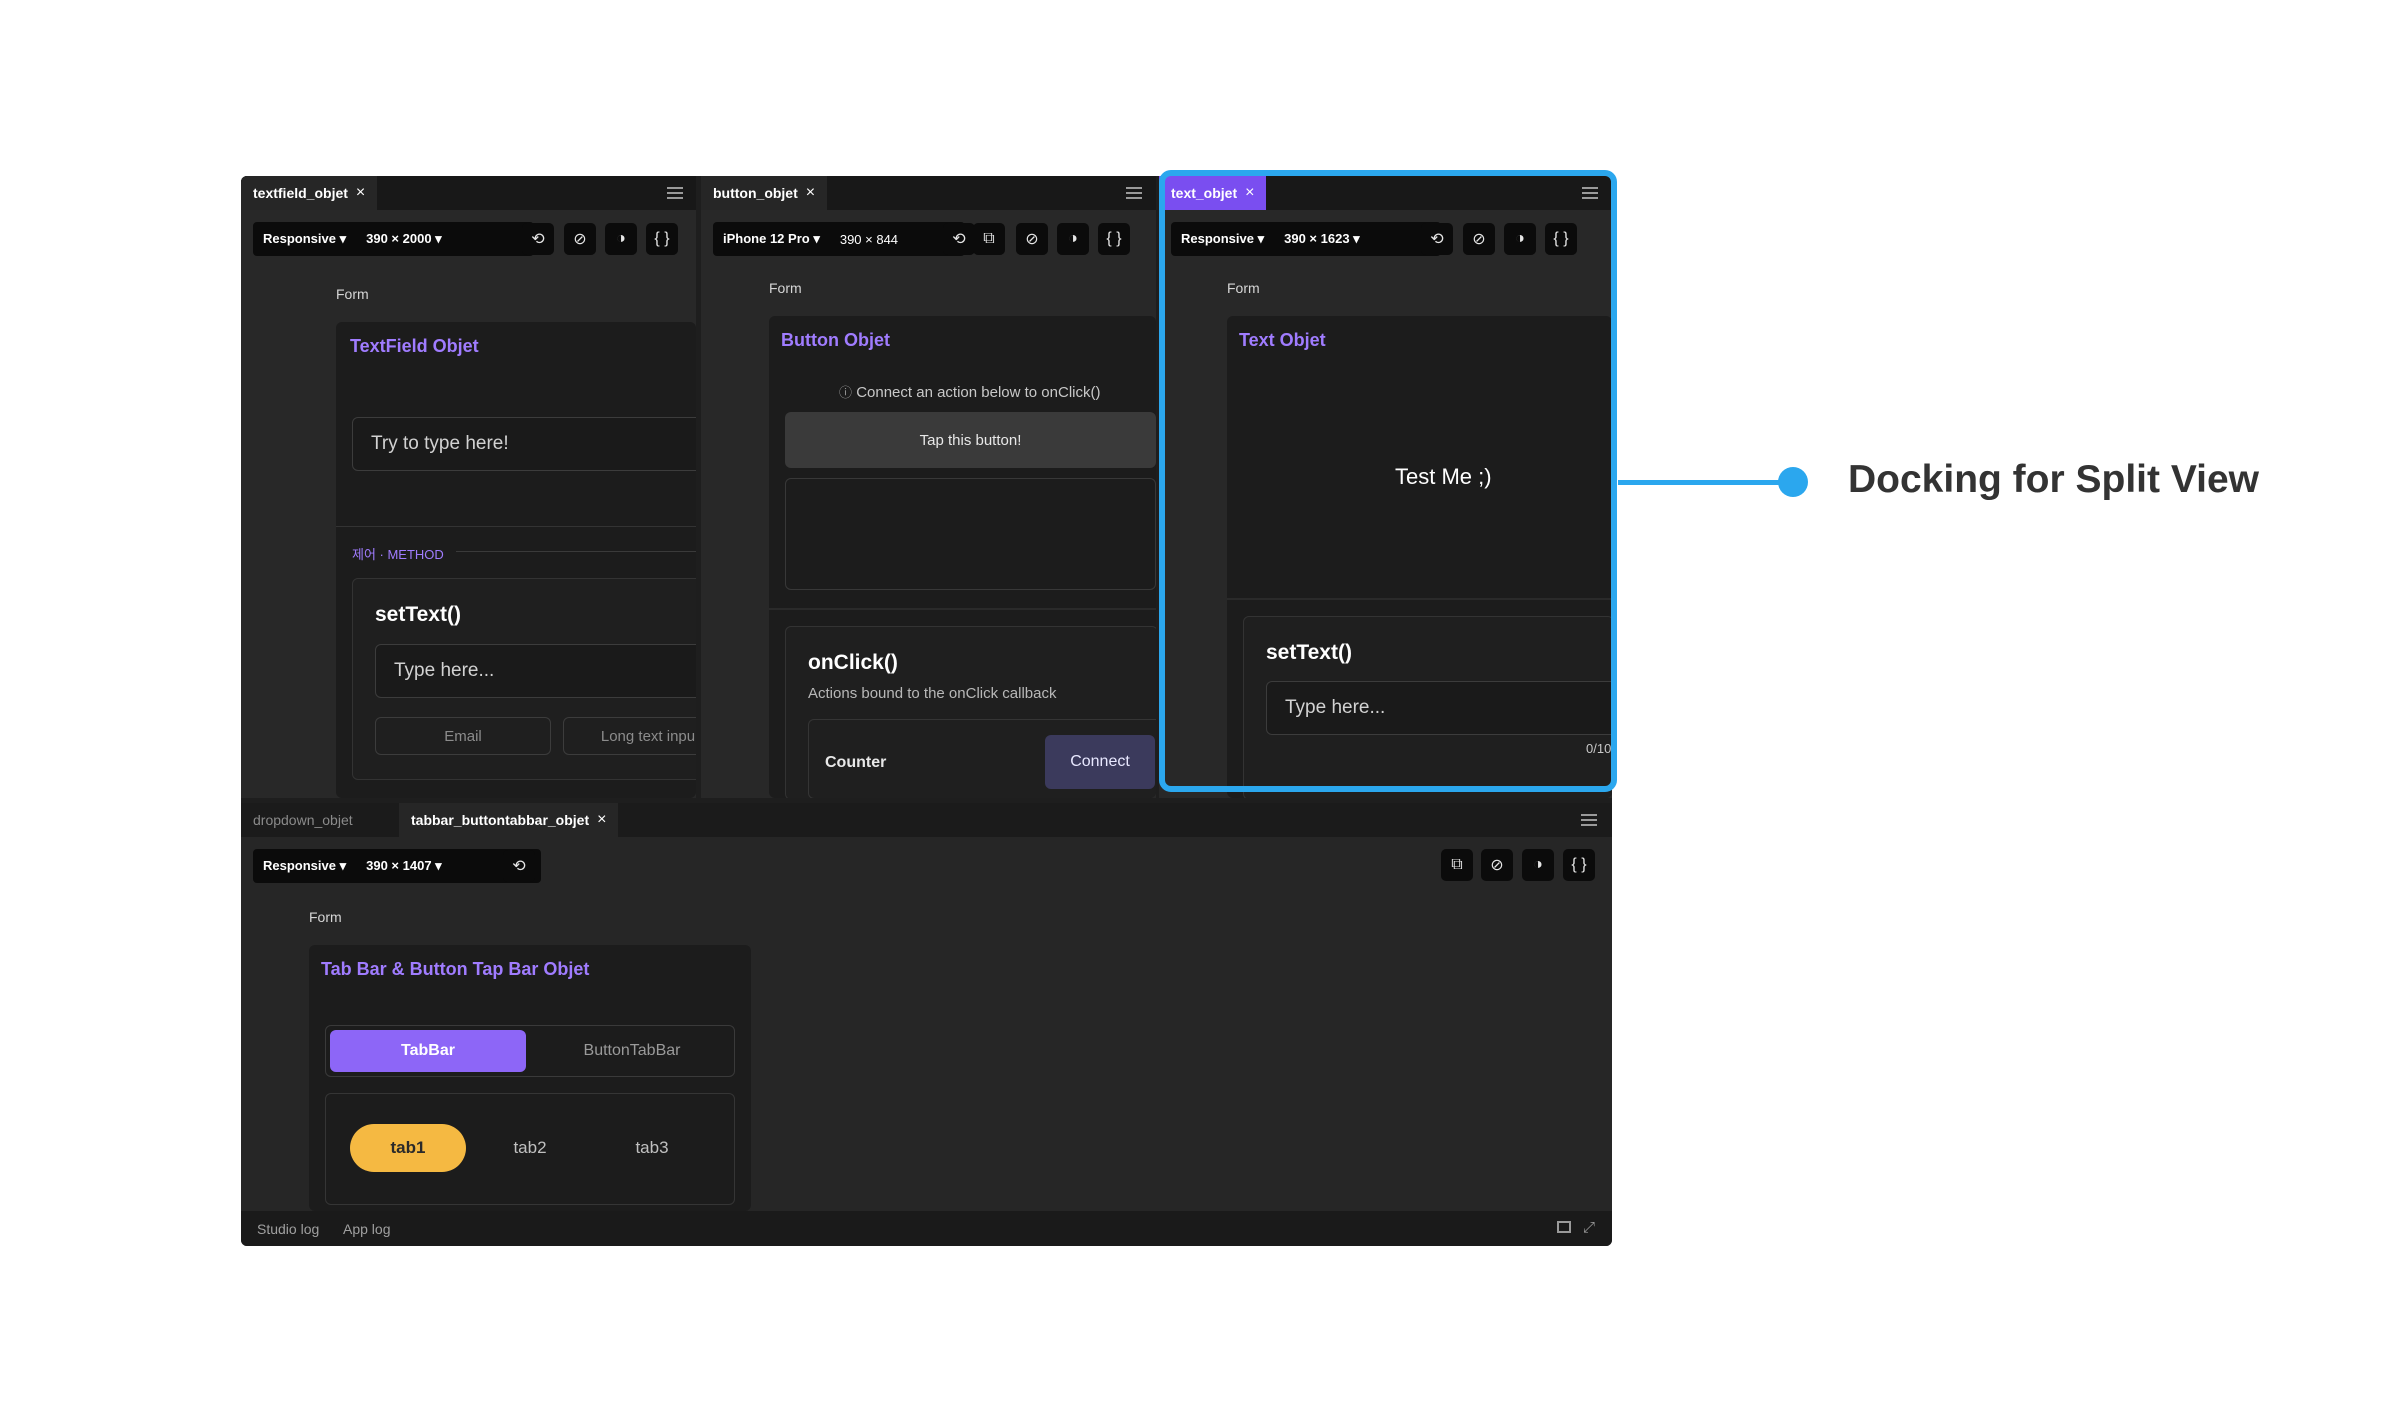 This screenshot has width=2402, height=1417. Describe the element at coordinates (404, 866) in the screenshot. I see `size-select: 390 × 1407 ▾` at that location.